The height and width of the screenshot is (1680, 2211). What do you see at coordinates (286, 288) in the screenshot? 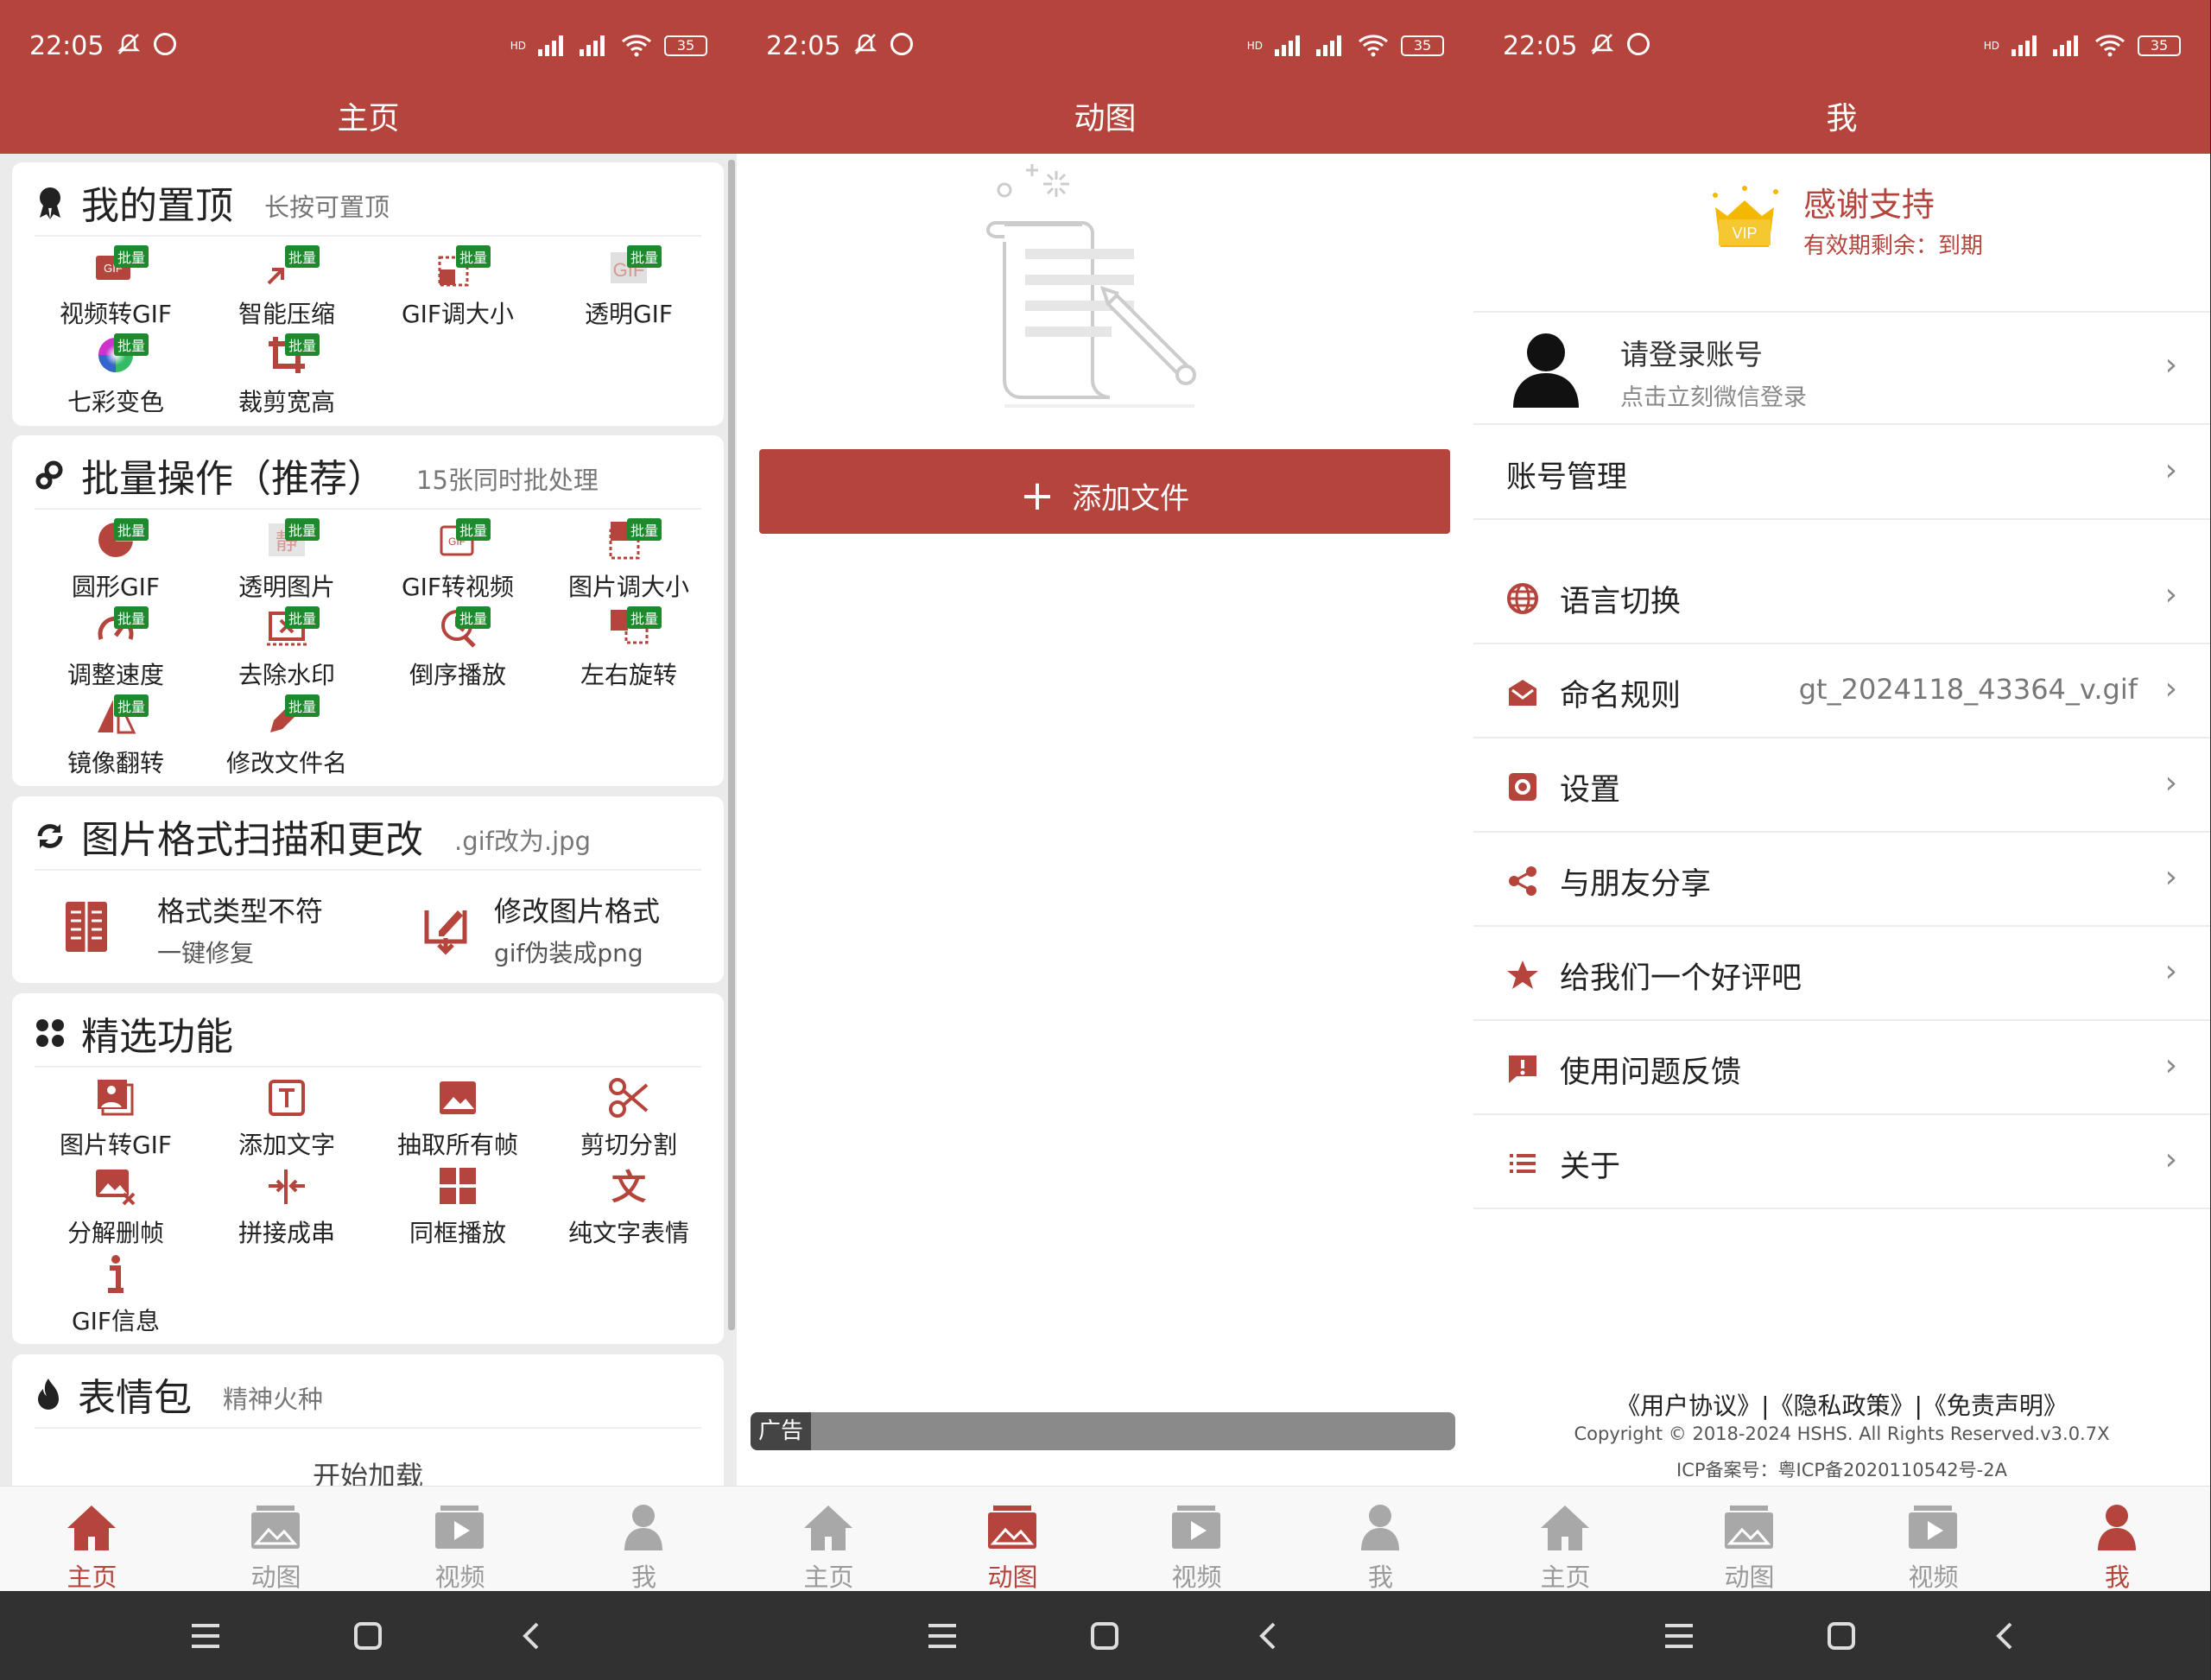
I see `pinned-item-1: 批量 智能压缩` at bounding box center [286, 288].